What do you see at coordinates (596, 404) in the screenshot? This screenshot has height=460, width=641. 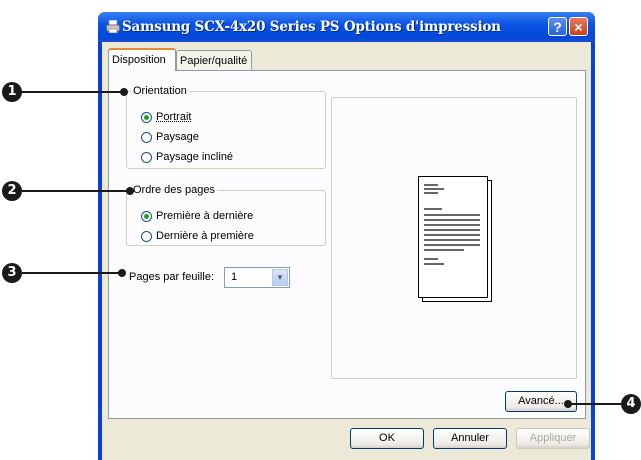 I see `callout-4-line` at bounding box center [596, 404].